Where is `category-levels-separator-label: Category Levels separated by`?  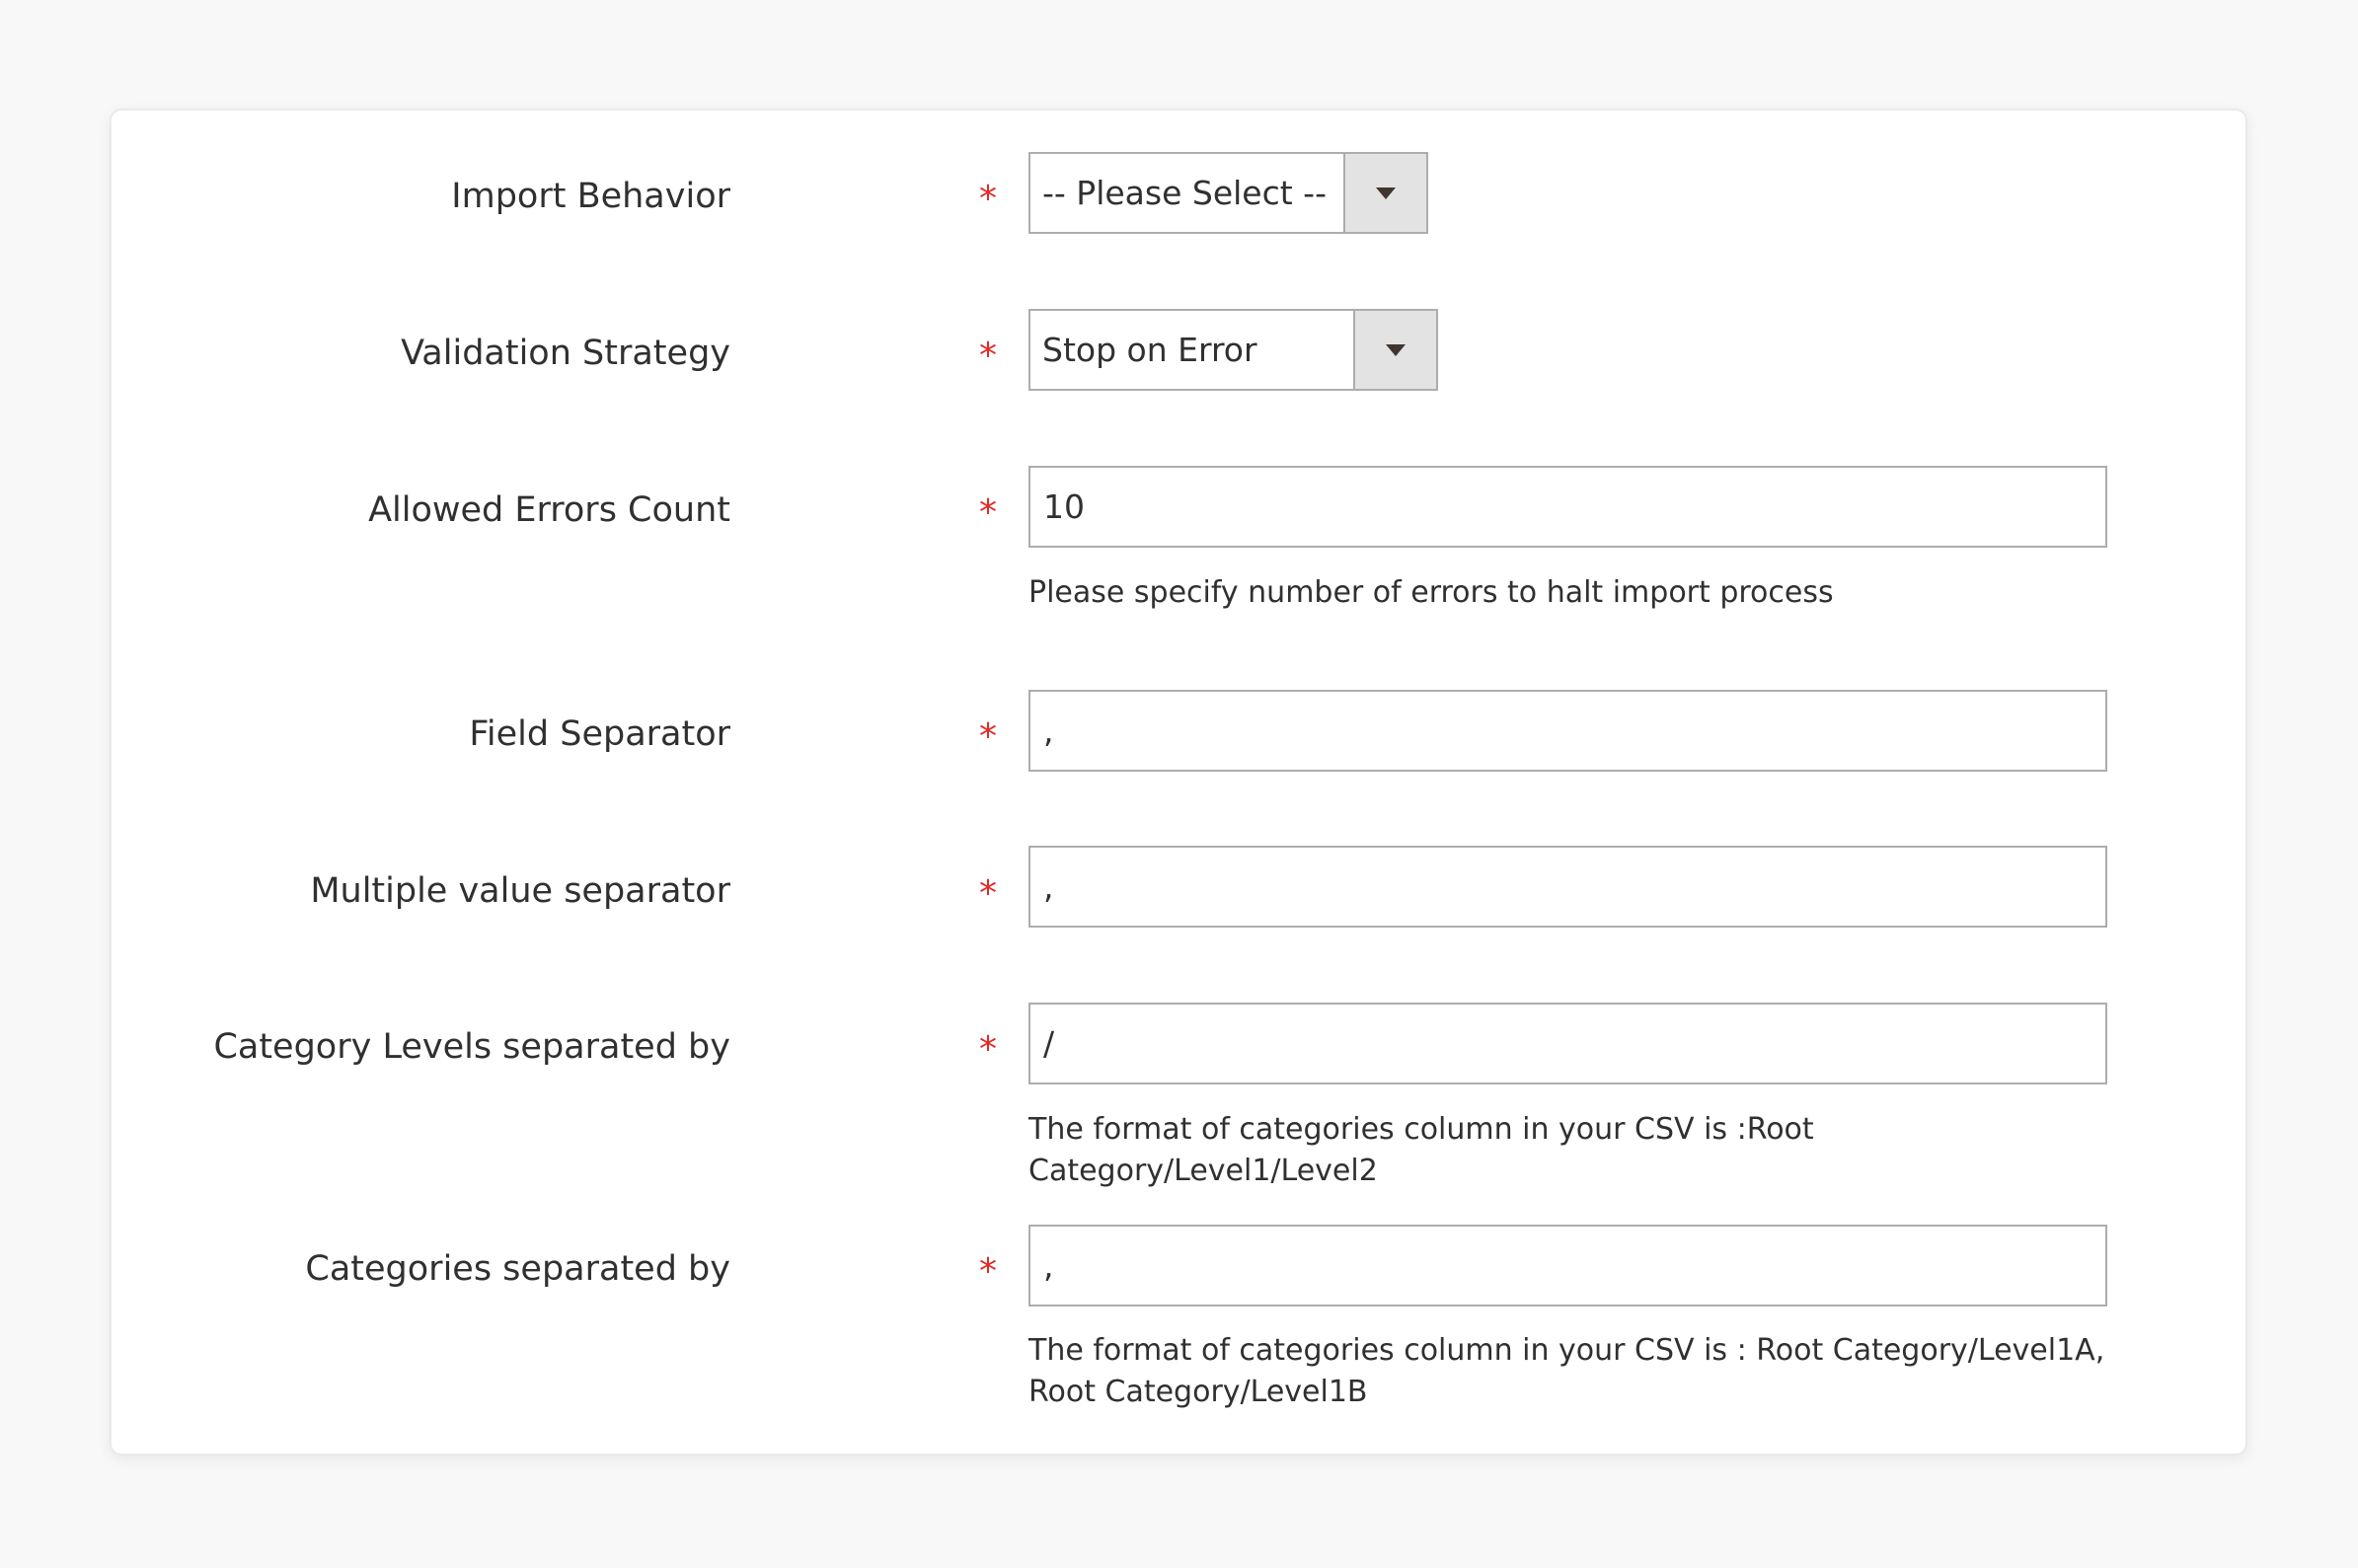
category-levels-separator-label: Category Levels separated by is located at coordinates (471, 1047).